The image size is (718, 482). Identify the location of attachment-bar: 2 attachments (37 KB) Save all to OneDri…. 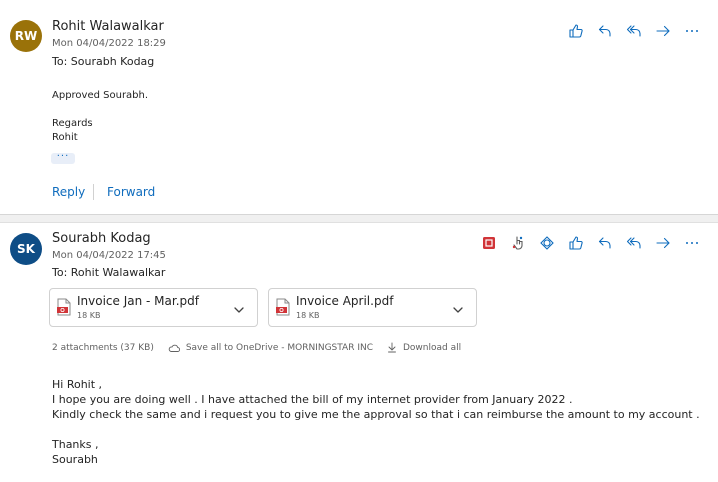
(256, 347).